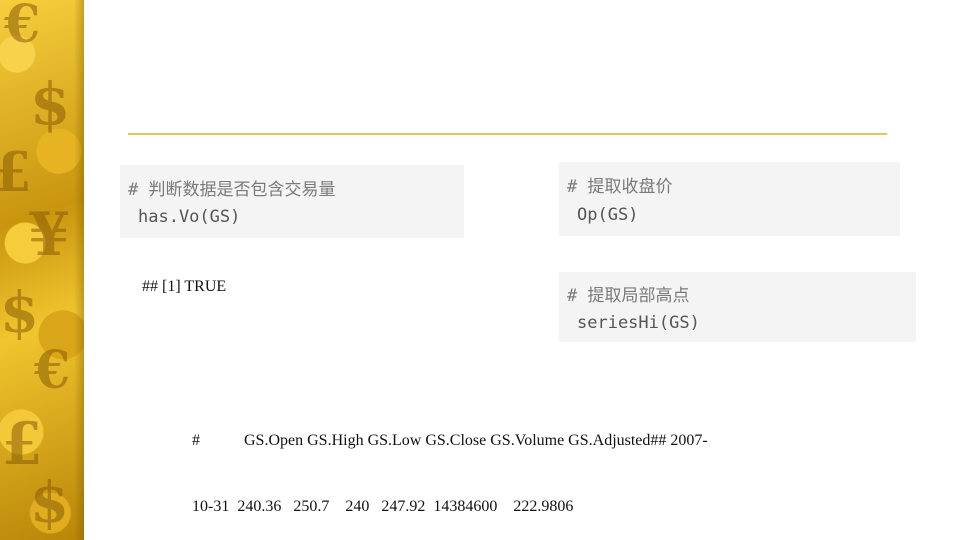 The width and height of the screenshot is (960, 540). Describe the element at coordinates (608, 215) in the screenshot. I see `code-line: Op(GS)` at that location.